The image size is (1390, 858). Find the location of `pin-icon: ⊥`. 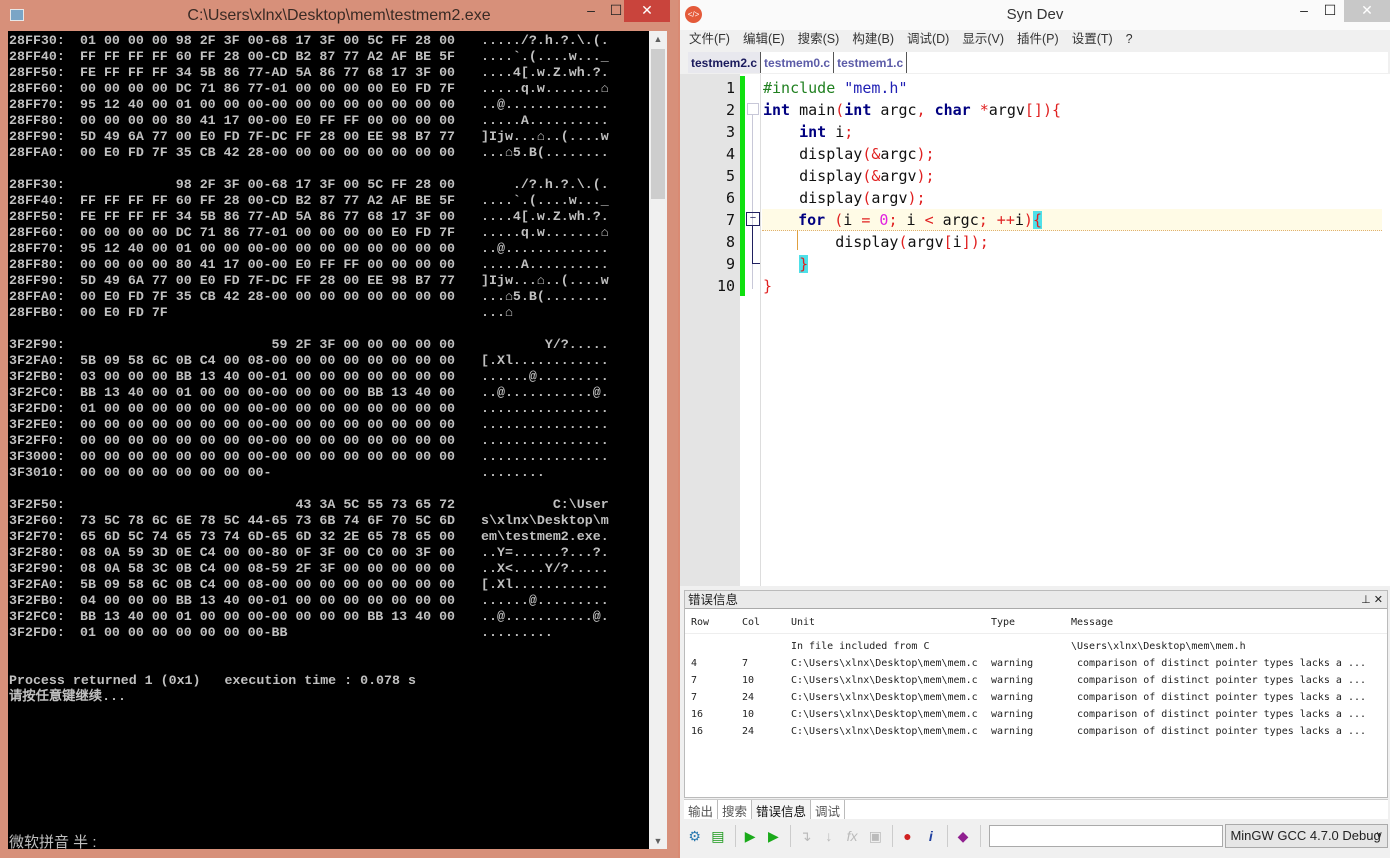

pin-icon: ⊥ is located at coordinates (1366, 600).